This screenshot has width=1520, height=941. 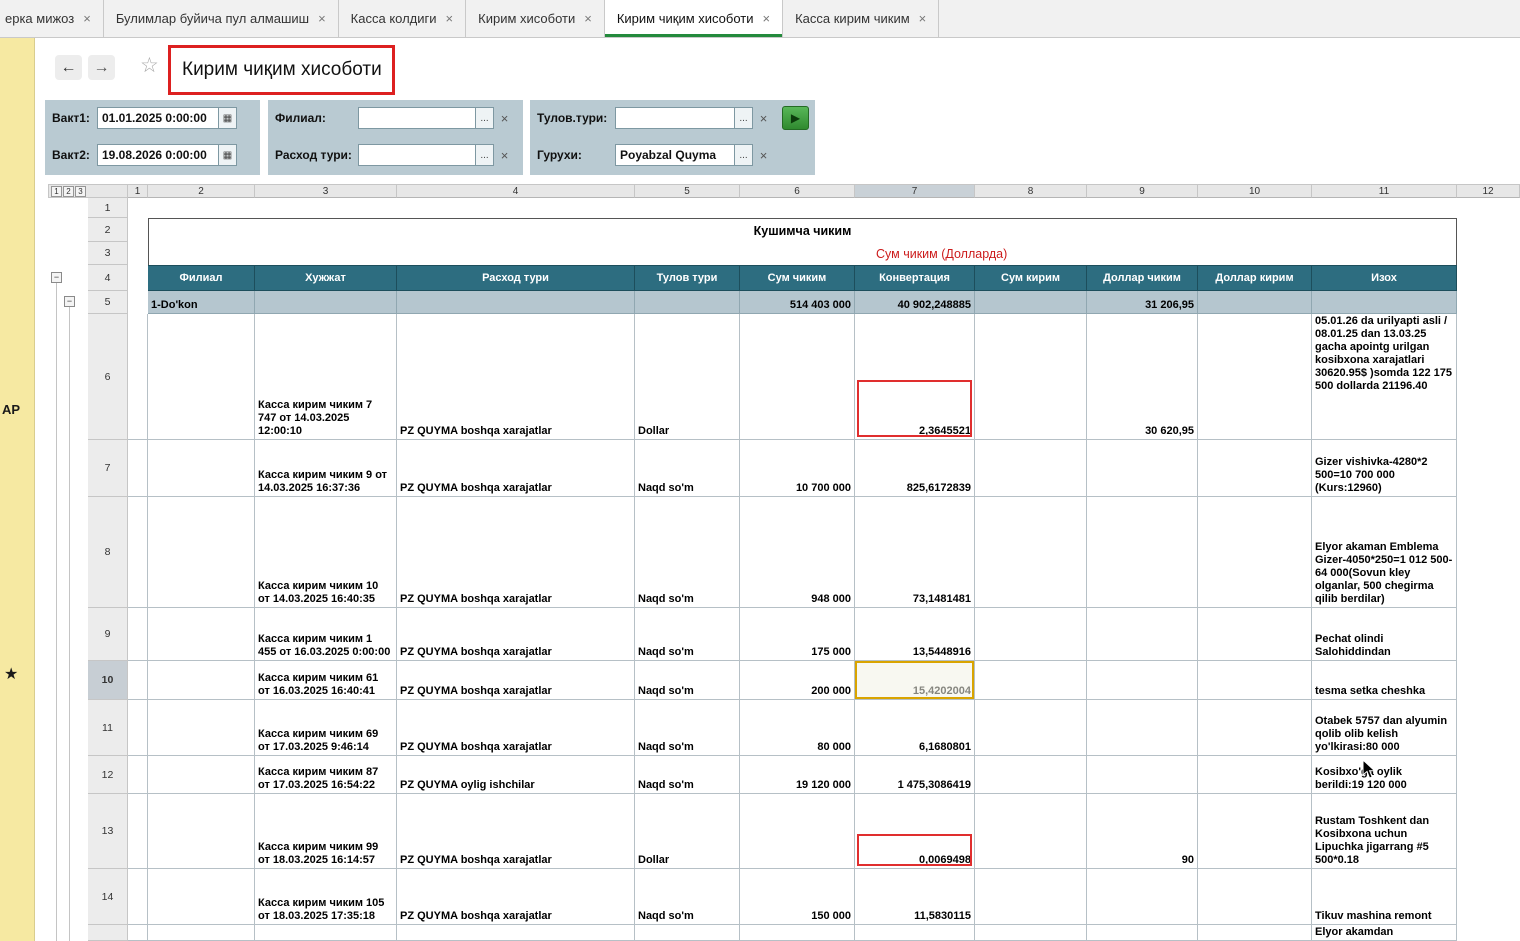 I want to click on header-filial: Филиал, so click(x=201, y=278).